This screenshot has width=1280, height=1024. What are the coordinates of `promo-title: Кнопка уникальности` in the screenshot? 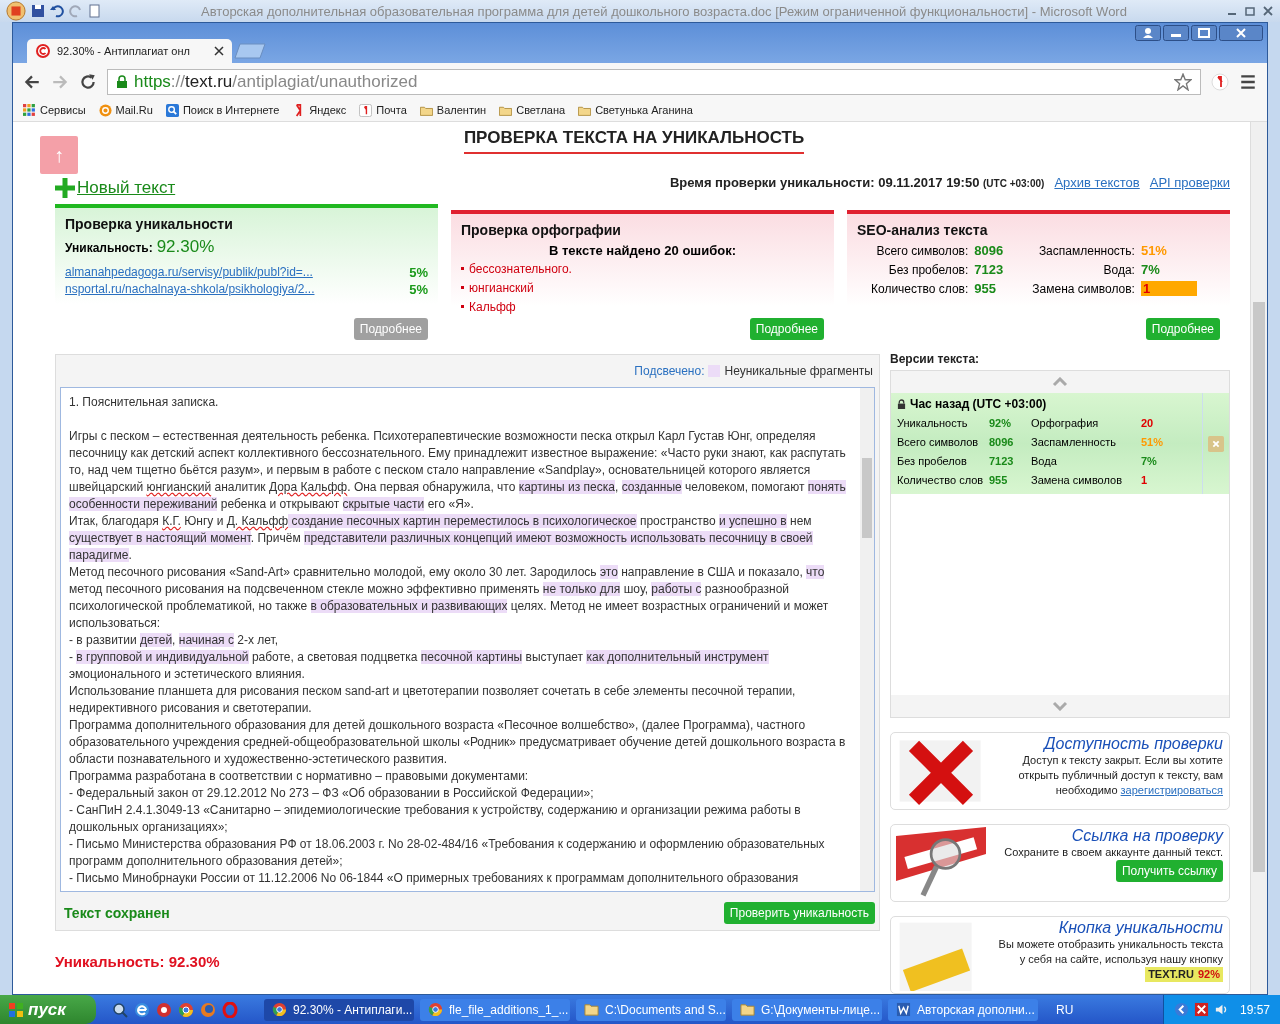 It's located at (1140, 928).